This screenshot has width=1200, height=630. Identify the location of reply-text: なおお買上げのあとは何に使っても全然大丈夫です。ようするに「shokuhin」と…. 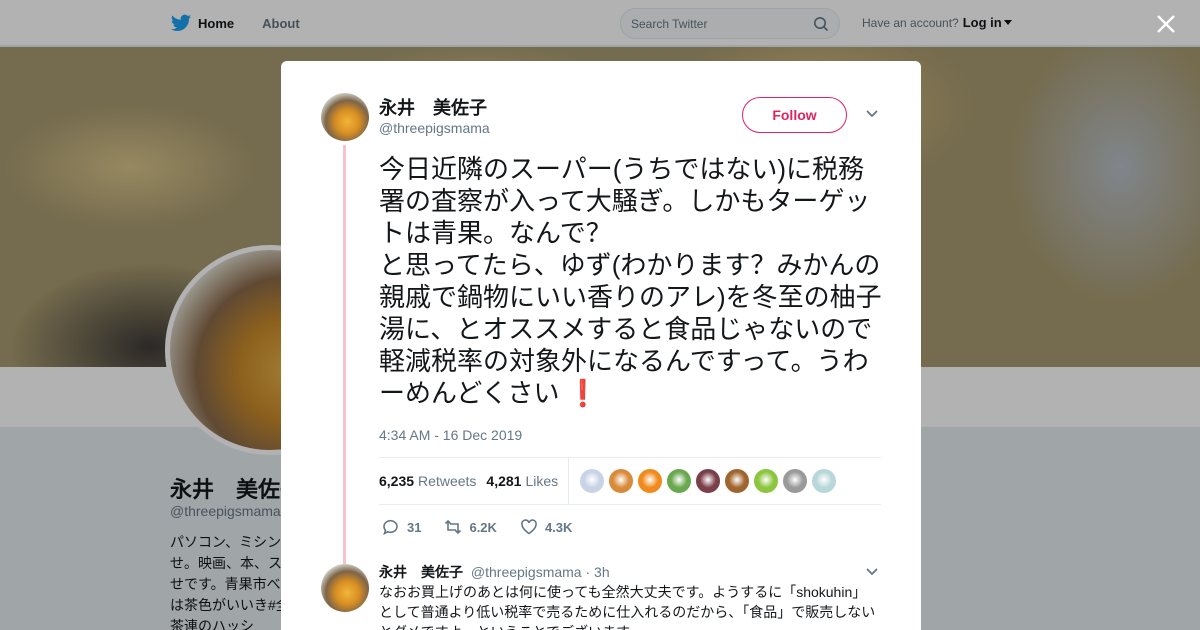
(627, 607).